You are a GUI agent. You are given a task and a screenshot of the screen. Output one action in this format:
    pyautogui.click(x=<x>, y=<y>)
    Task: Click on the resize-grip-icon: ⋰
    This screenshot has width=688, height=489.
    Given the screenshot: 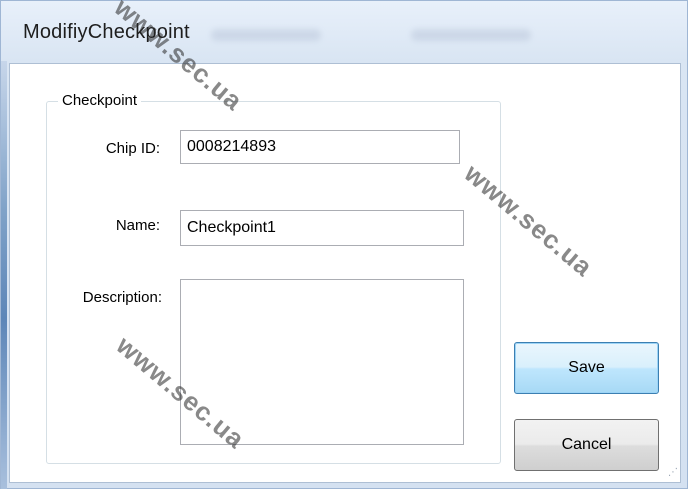 What is the action you would take?
    pyautogui.click(x=672, y=473)
    